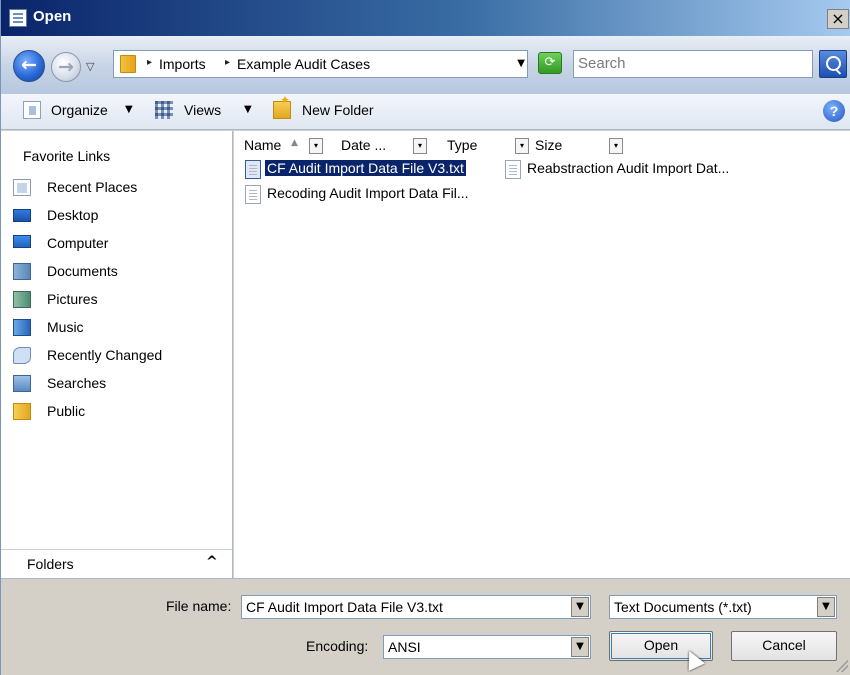 This screenshot has width=850, height=675. I want to click on file-name-label: File name:, so click(199, 606).